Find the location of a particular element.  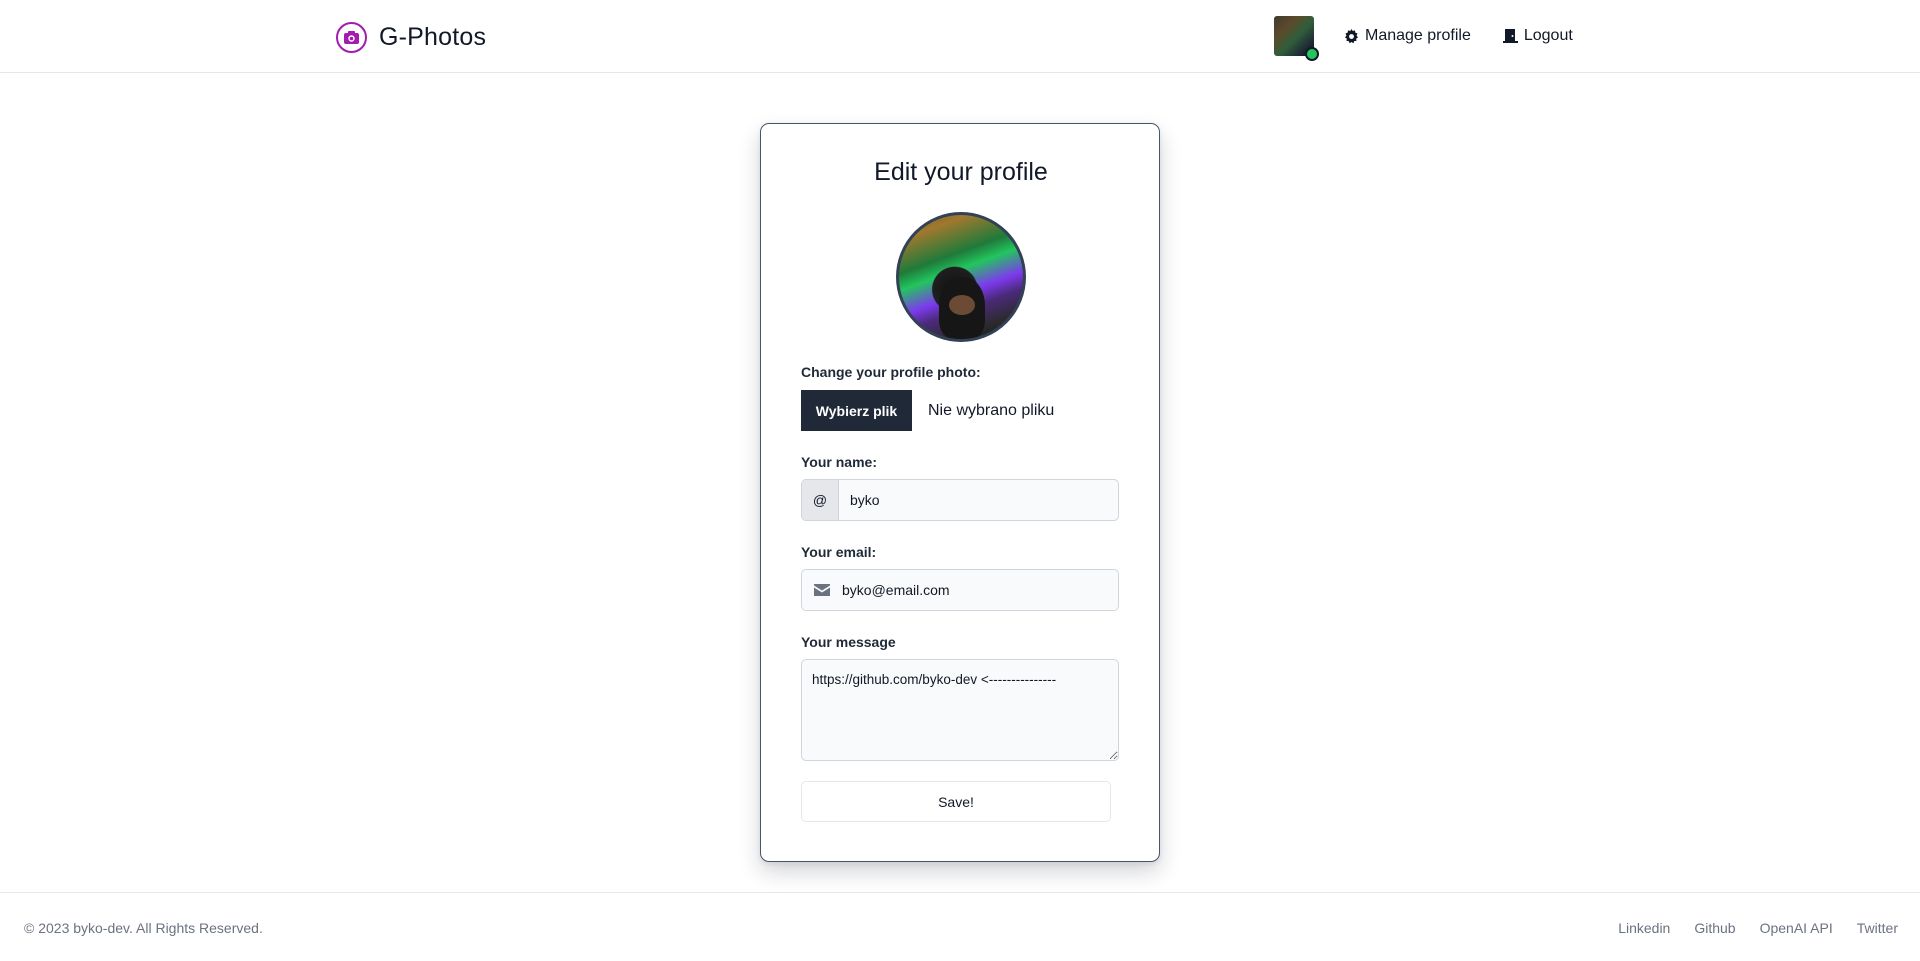

page-title: Edit your profile is located at coordinates (961, 172).